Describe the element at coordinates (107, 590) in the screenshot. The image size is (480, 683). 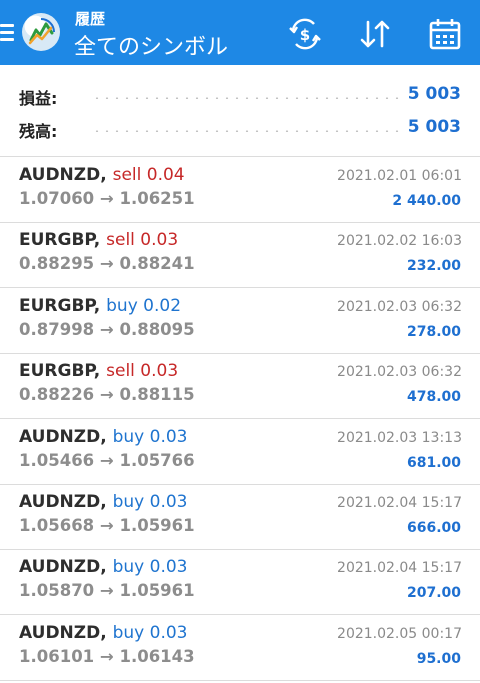
I see `price-range: 1.05870 → 1.05961` at that location.